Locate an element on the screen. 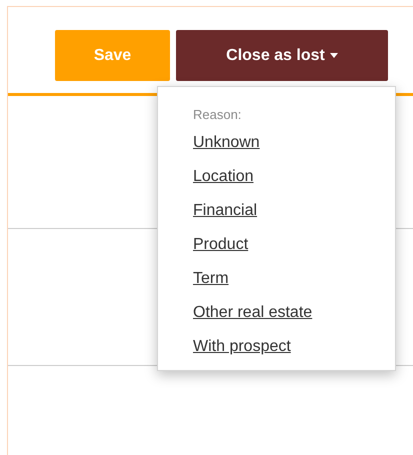 This screenshot has height=455, width=413. reason-option-link: Product is located at coordinates (220, 244).